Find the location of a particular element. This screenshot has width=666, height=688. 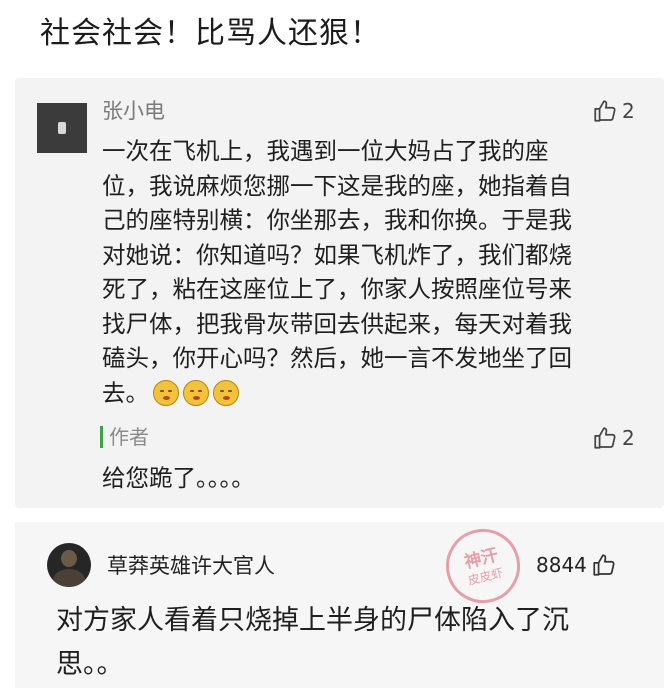

comment-username: 张小电 is located at coordinates (133, 111).